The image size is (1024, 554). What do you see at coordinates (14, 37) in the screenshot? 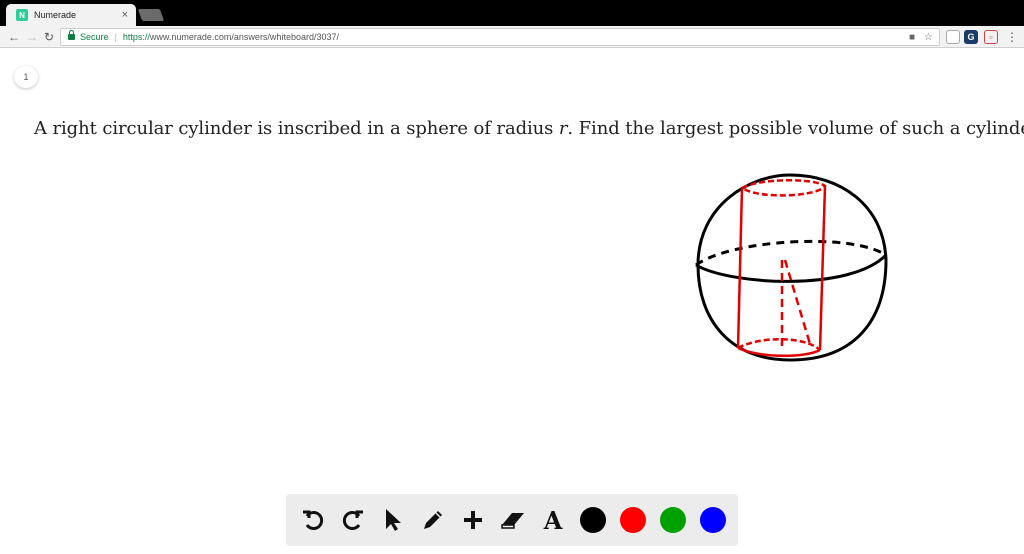
I see `back-arrow-icon: ←` at bounding box center [14, 37].